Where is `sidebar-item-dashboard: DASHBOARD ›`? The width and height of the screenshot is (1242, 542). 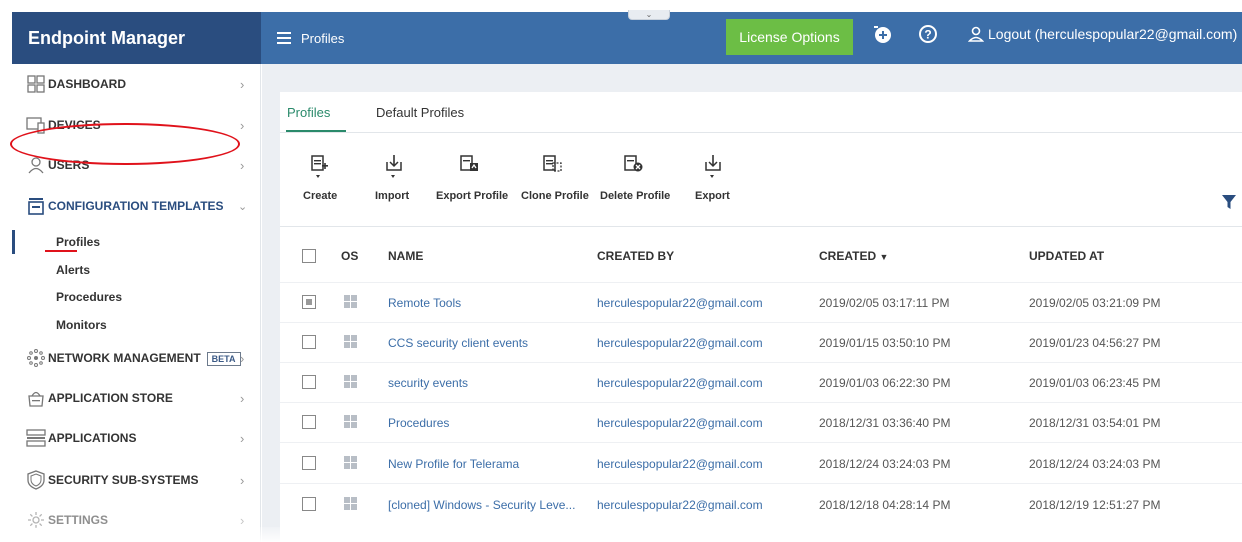
sidebar-item-dashboard: DASHBOARD › is located at coordinates (136, 84).